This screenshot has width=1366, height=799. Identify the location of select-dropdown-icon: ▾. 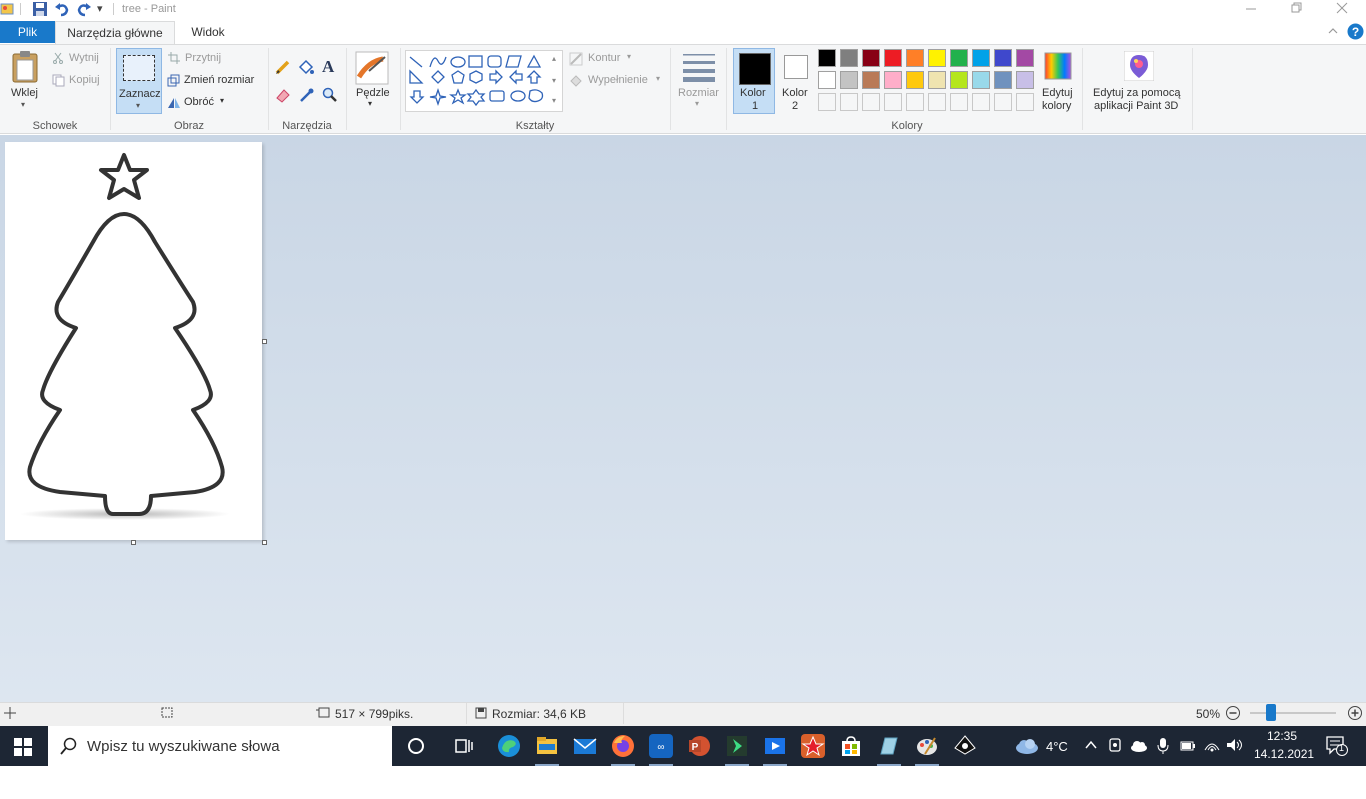
(138, 105).